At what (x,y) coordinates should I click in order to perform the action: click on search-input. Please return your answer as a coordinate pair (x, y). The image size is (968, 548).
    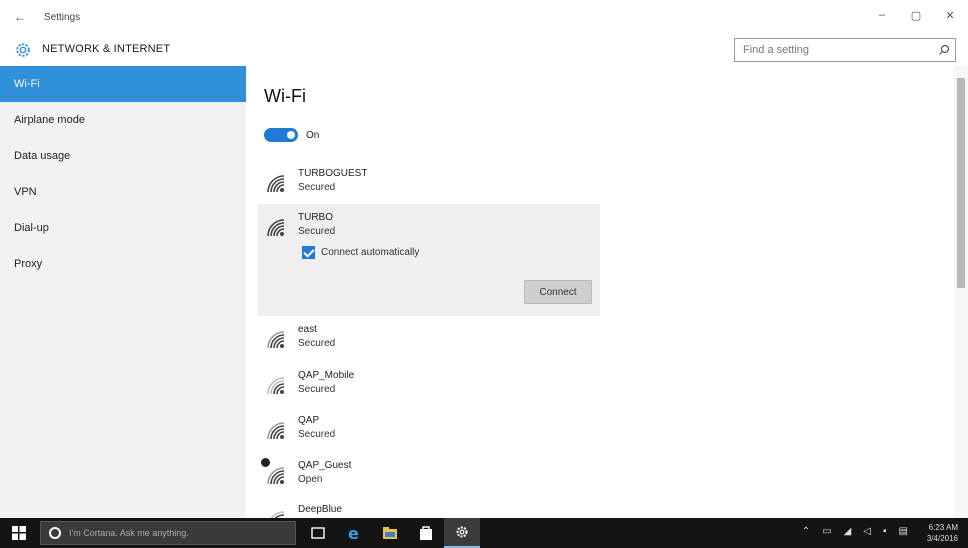
    Looking at the image, I should click on (830, 50).